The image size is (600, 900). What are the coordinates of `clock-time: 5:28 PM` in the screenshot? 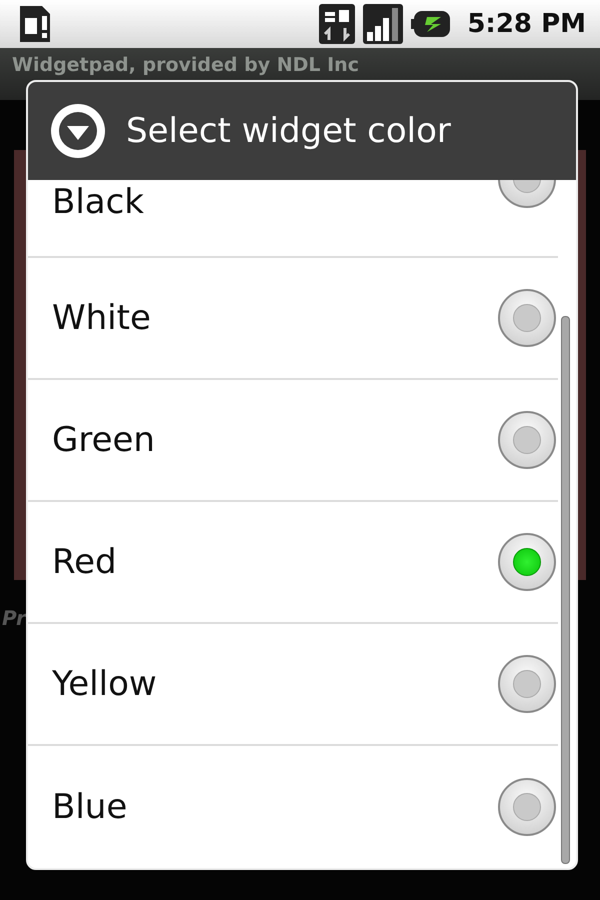 It's located at (526, 24).